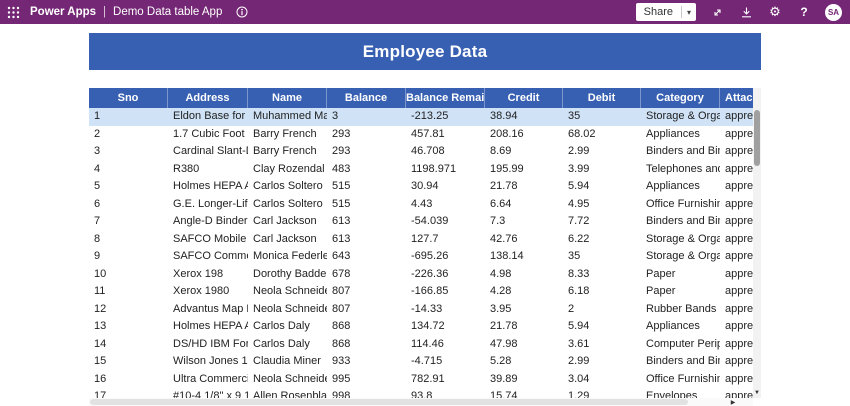 The image size is (850, 406). I want to click on table-cell: 613, so click(341, 221).